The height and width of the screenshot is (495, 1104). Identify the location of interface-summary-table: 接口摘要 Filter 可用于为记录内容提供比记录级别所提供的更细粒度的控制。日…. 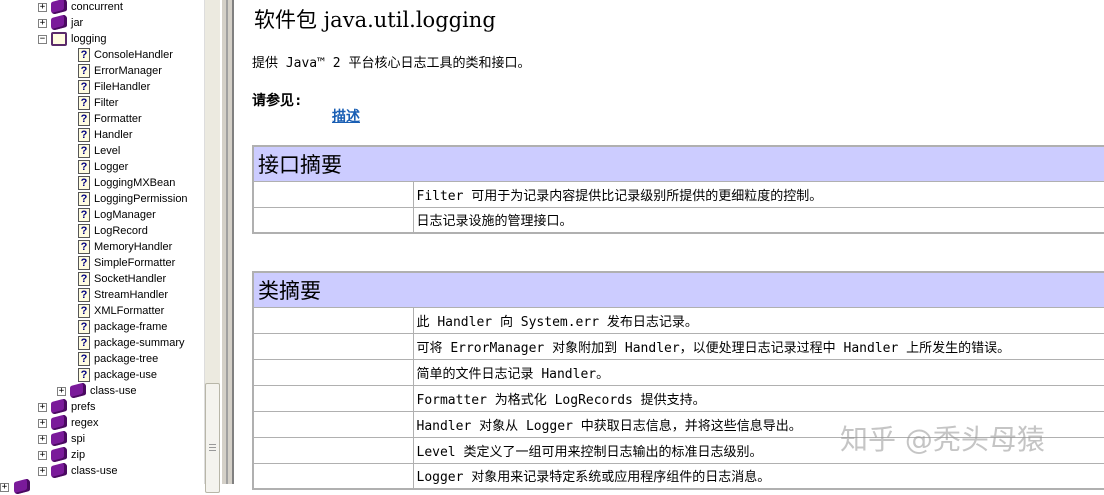
(678, 189).